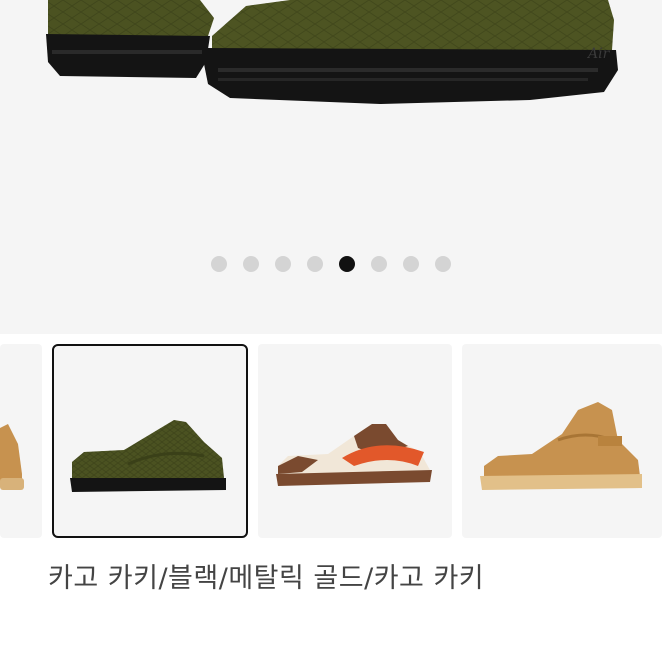 The width and height of the screenshot is (662, 662). I want to click on colorway-label: 카고 카키/블랙/메탈릭 골드/카고 카키, so click(266, 578).